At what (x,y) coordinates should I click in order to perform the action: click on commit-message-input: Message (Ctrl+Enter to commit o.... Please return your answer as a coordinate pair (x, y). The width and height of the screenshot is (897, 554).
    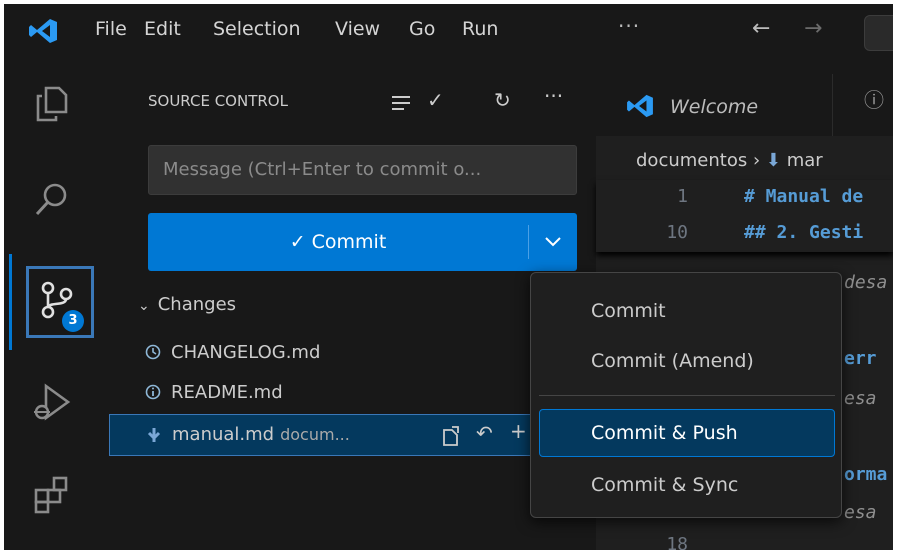
    Looking at the image, I should click on (362, 170).